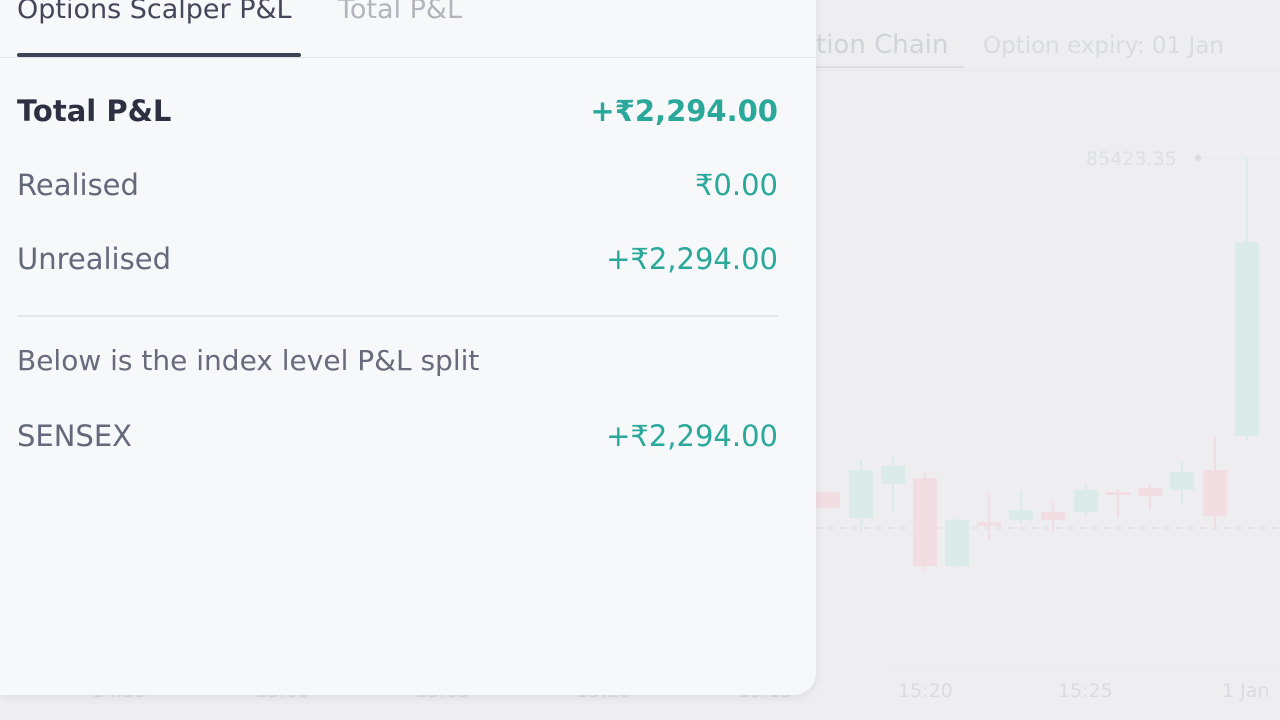 This screenshot has height=720, width=1280. Describe the element at coordinates (408, 29) in the screenshot. I see `pnl-tabs: Options Scalper P&L Total P&L` at that location.